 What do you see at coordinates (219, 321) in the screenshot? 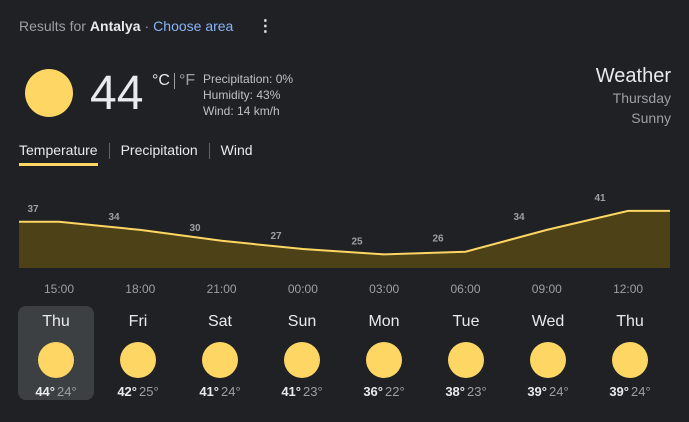
I see `forecast-day-name: Sat` at bounding box center [219, 321].